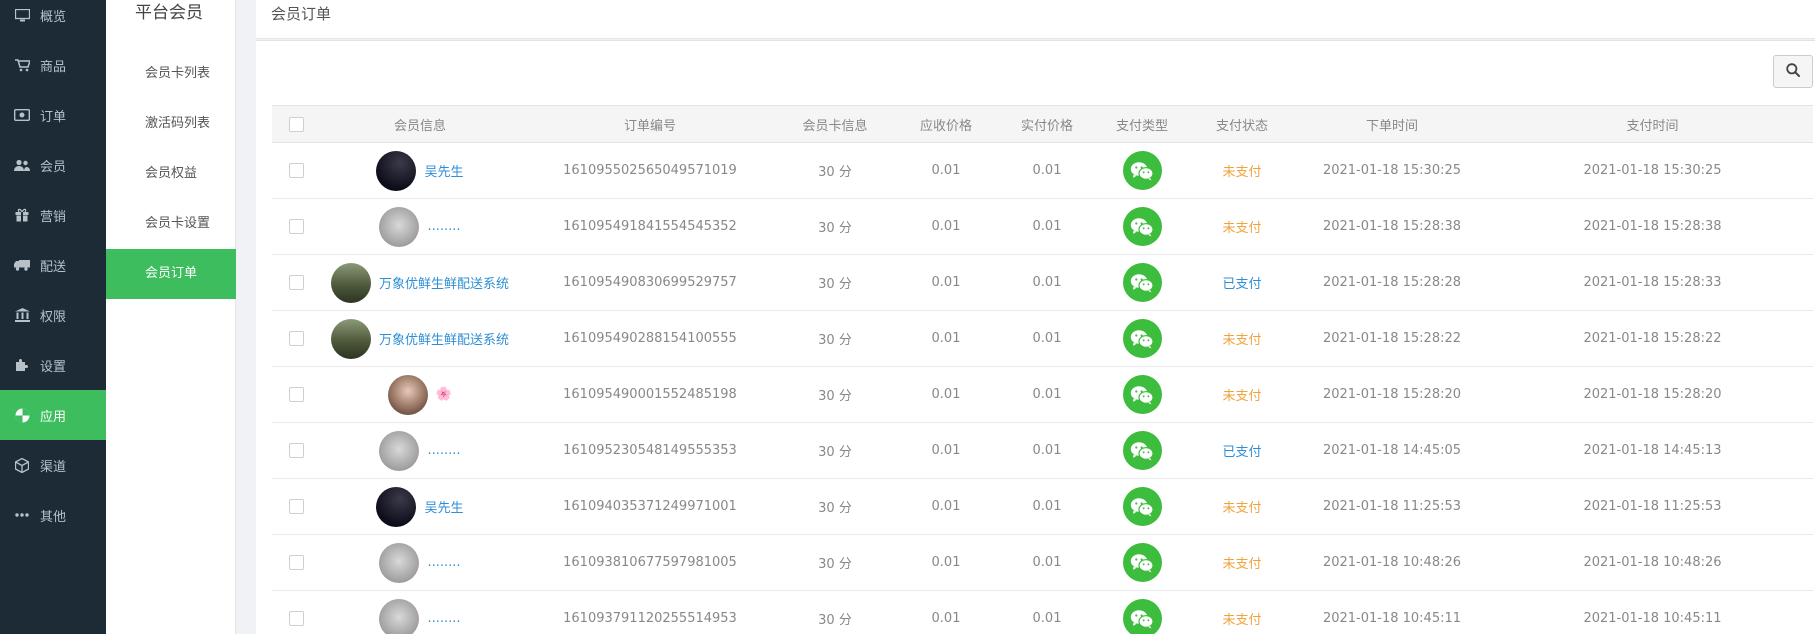 The height and width of the screenshot is (634, 1815). Describe the element at coordinates (53, 515) in the screenshot. I see `sidebar-item-other: 其他` at that location.